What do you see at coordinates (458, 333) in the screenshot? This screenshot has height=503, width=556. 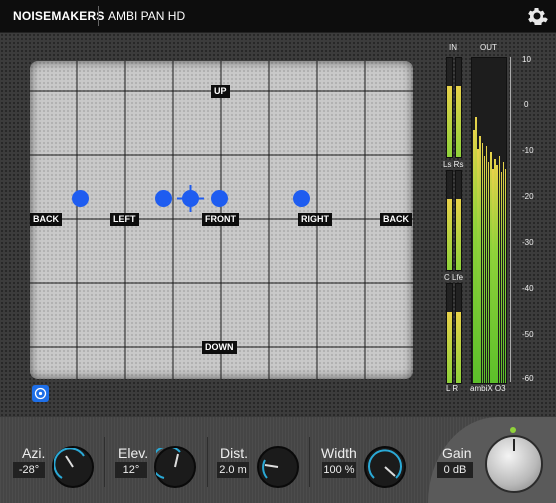 I see `meter-in-r` at bounding box center [458, 333].